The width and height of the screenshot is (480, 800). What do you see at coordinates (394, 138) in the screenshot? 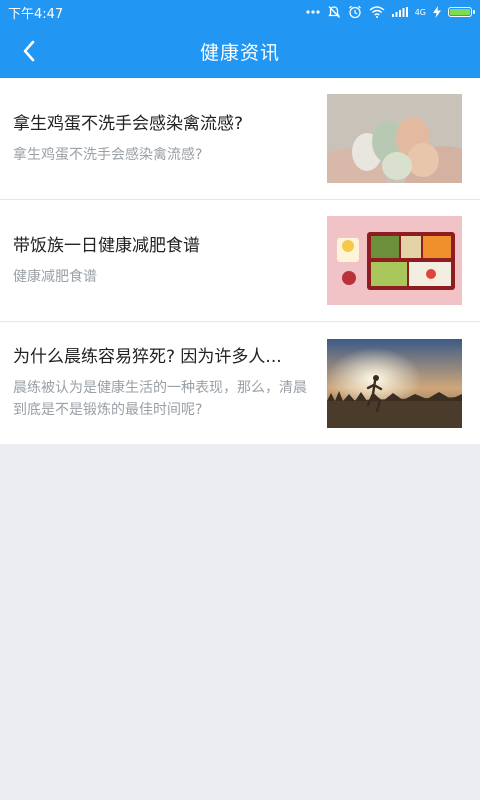
I see `eggs-in-hands-image` at bounding box center [394, 138].